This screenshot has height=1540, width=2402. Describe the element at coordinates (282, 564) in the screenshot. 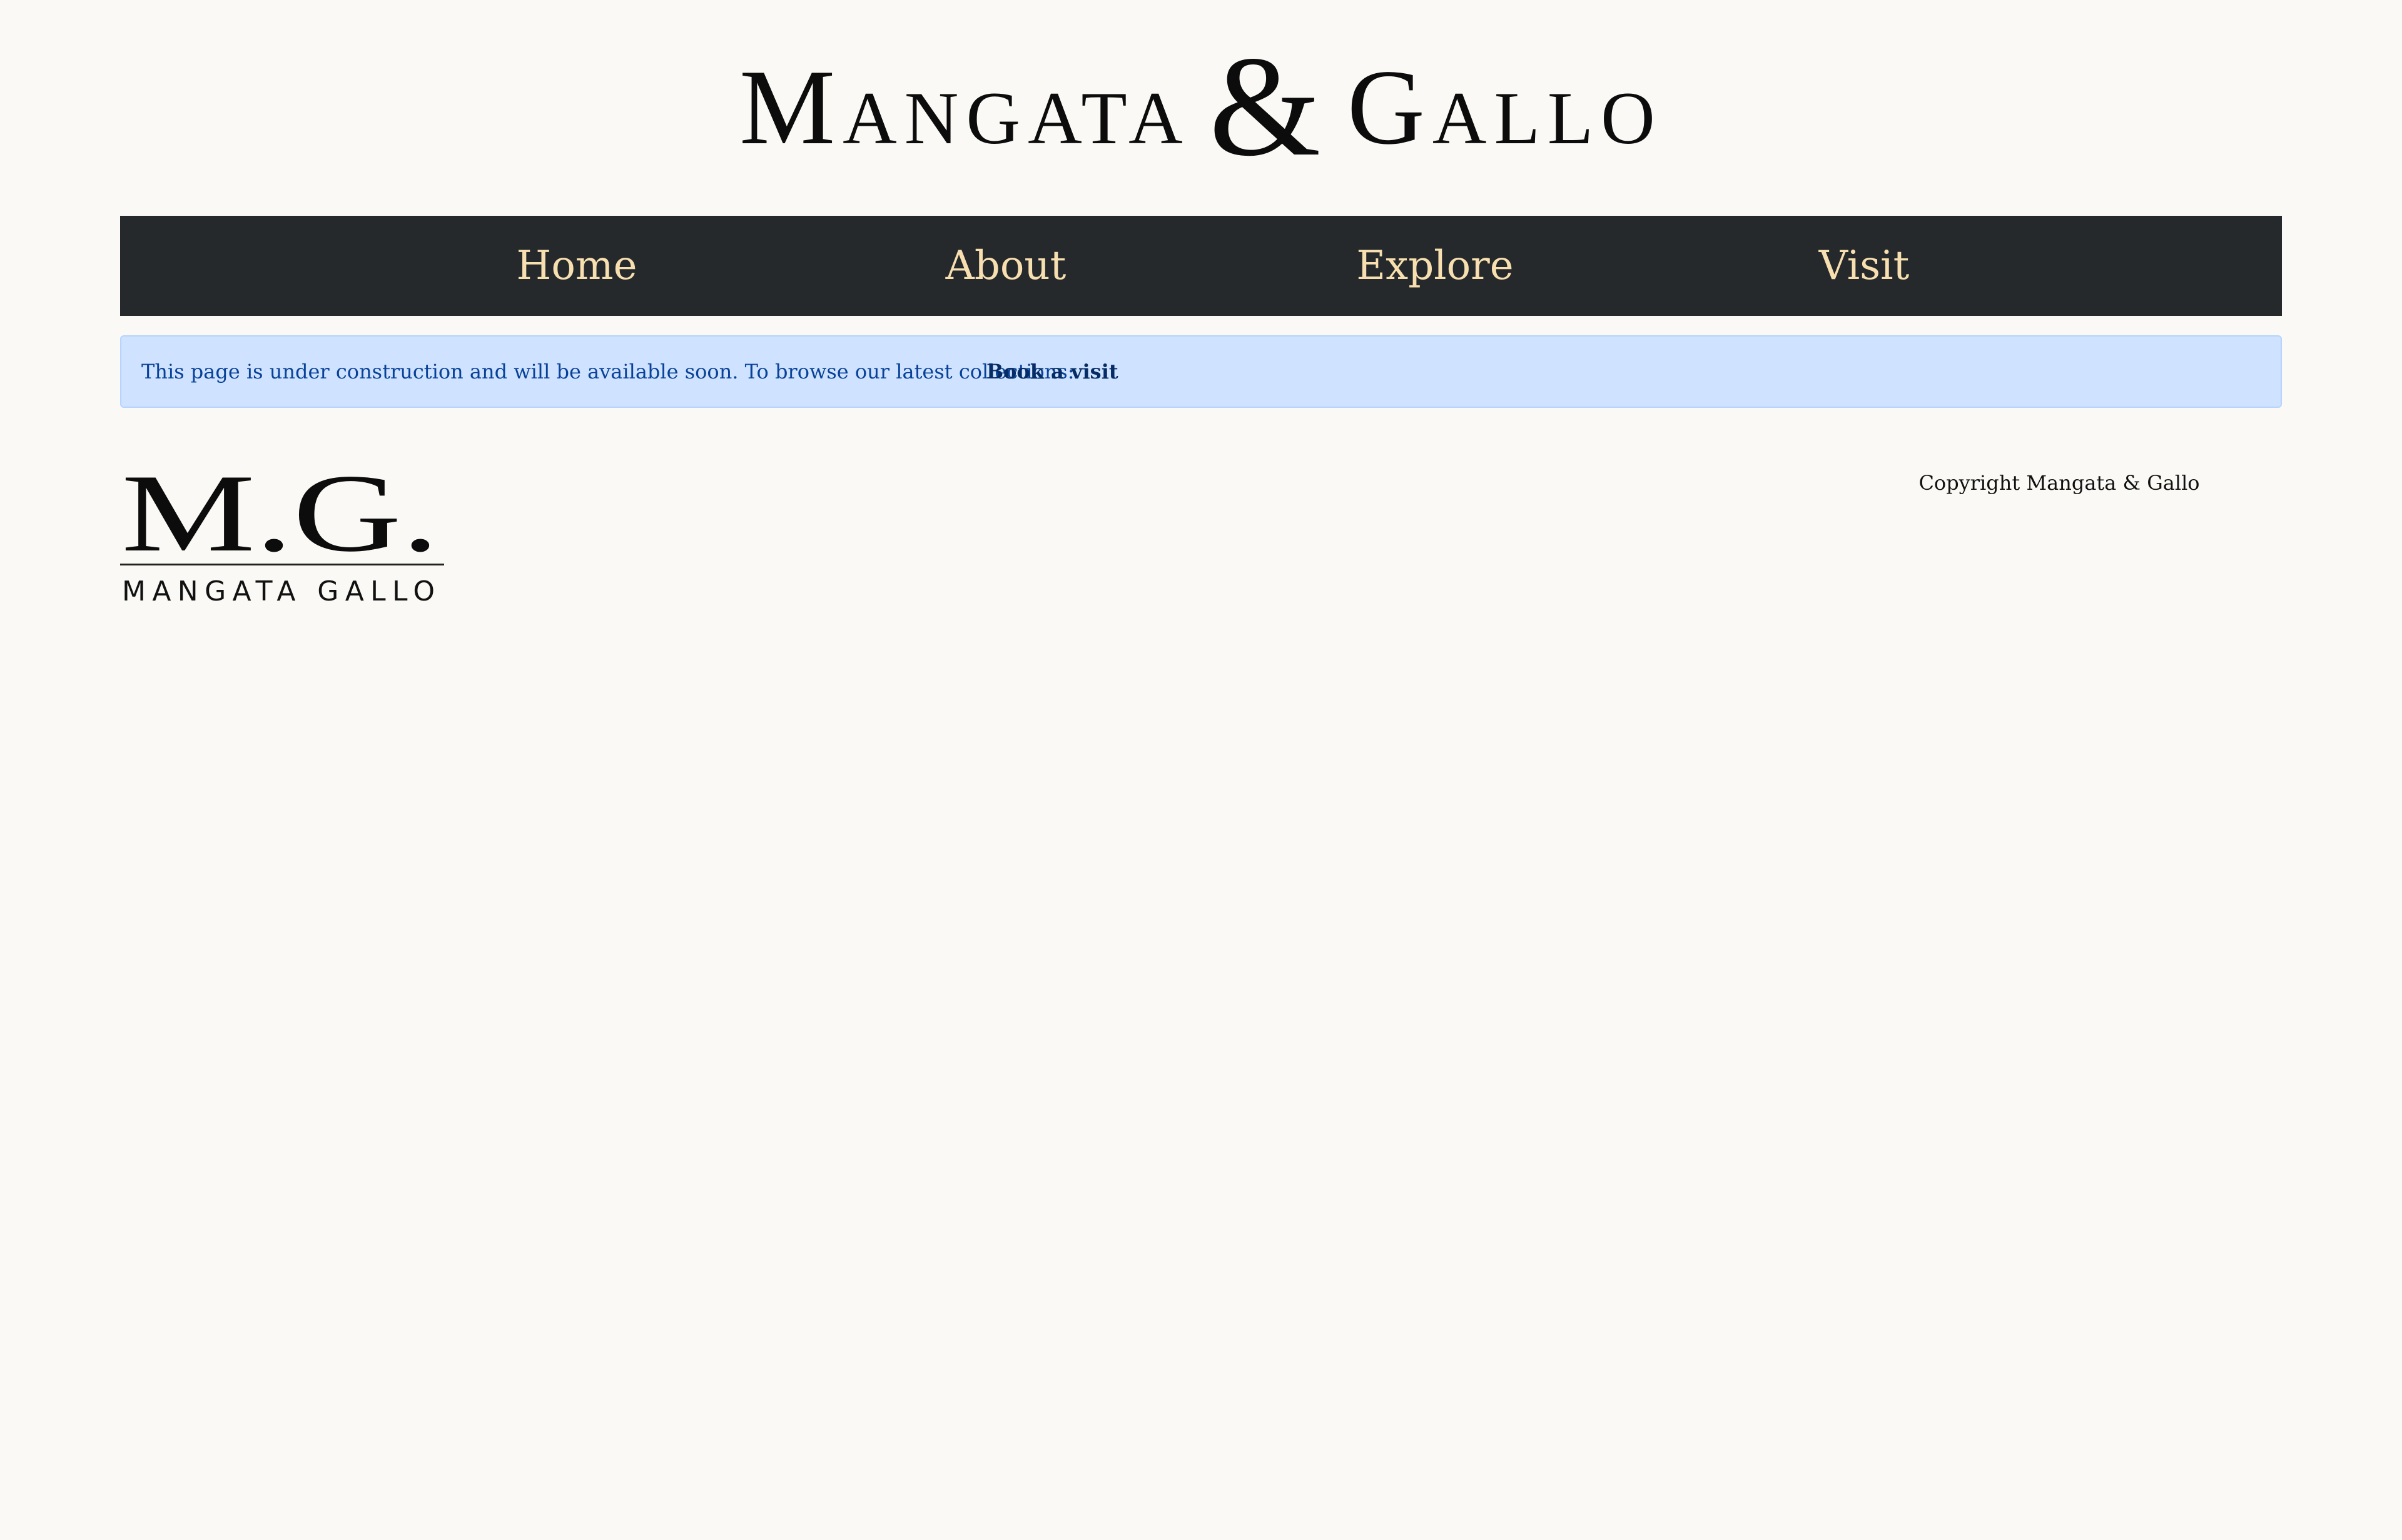

I see `logo-divider` at that location.